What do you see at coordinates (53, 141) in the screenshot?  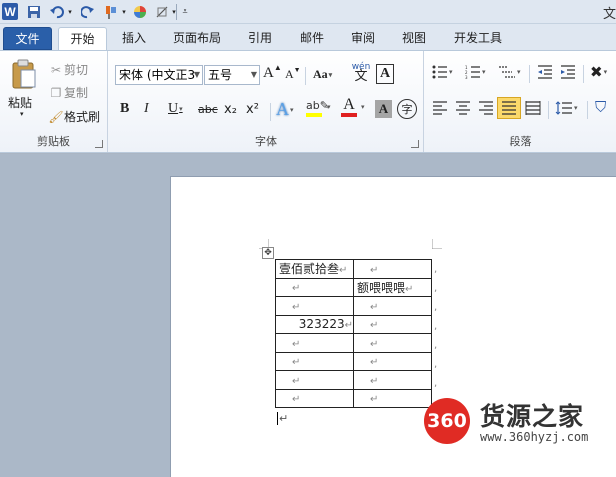 I see `clipboard-group-label: 剪贴板` at bounding box center [53, 141].